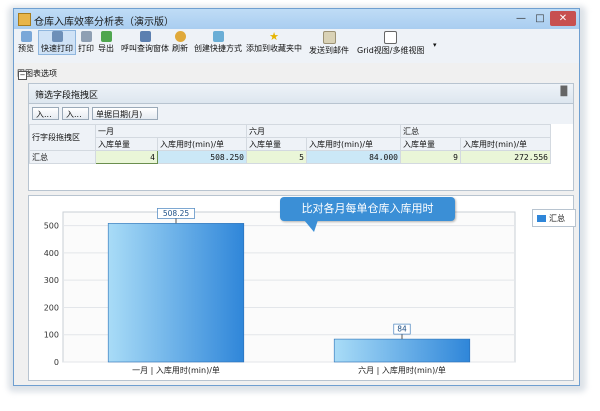 This screenshot has height=411, width=600. What do you see at coordinates (276, 157) in the screenshot?
I see `cell-jun-qty: 5` at bounding box center [276, 157].